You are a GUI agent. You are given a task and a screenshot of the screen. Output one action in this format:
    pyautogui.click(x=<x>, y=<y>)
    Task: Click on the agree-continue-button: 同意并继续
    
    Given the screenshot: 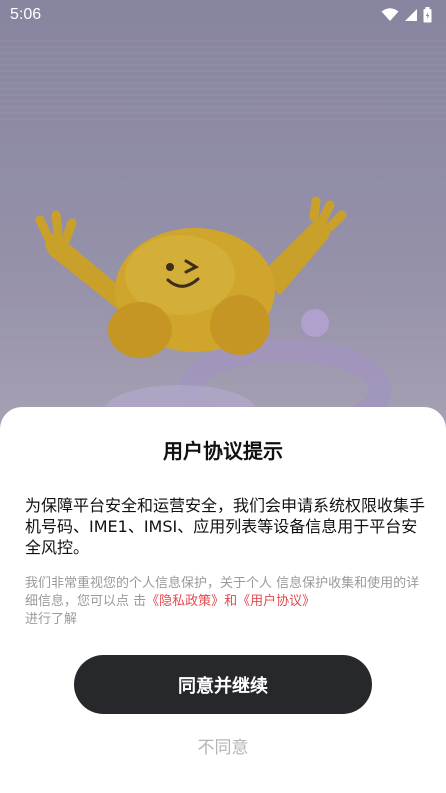 What is the action you would take?
    pyautogui.click(x=223, y=684)
    